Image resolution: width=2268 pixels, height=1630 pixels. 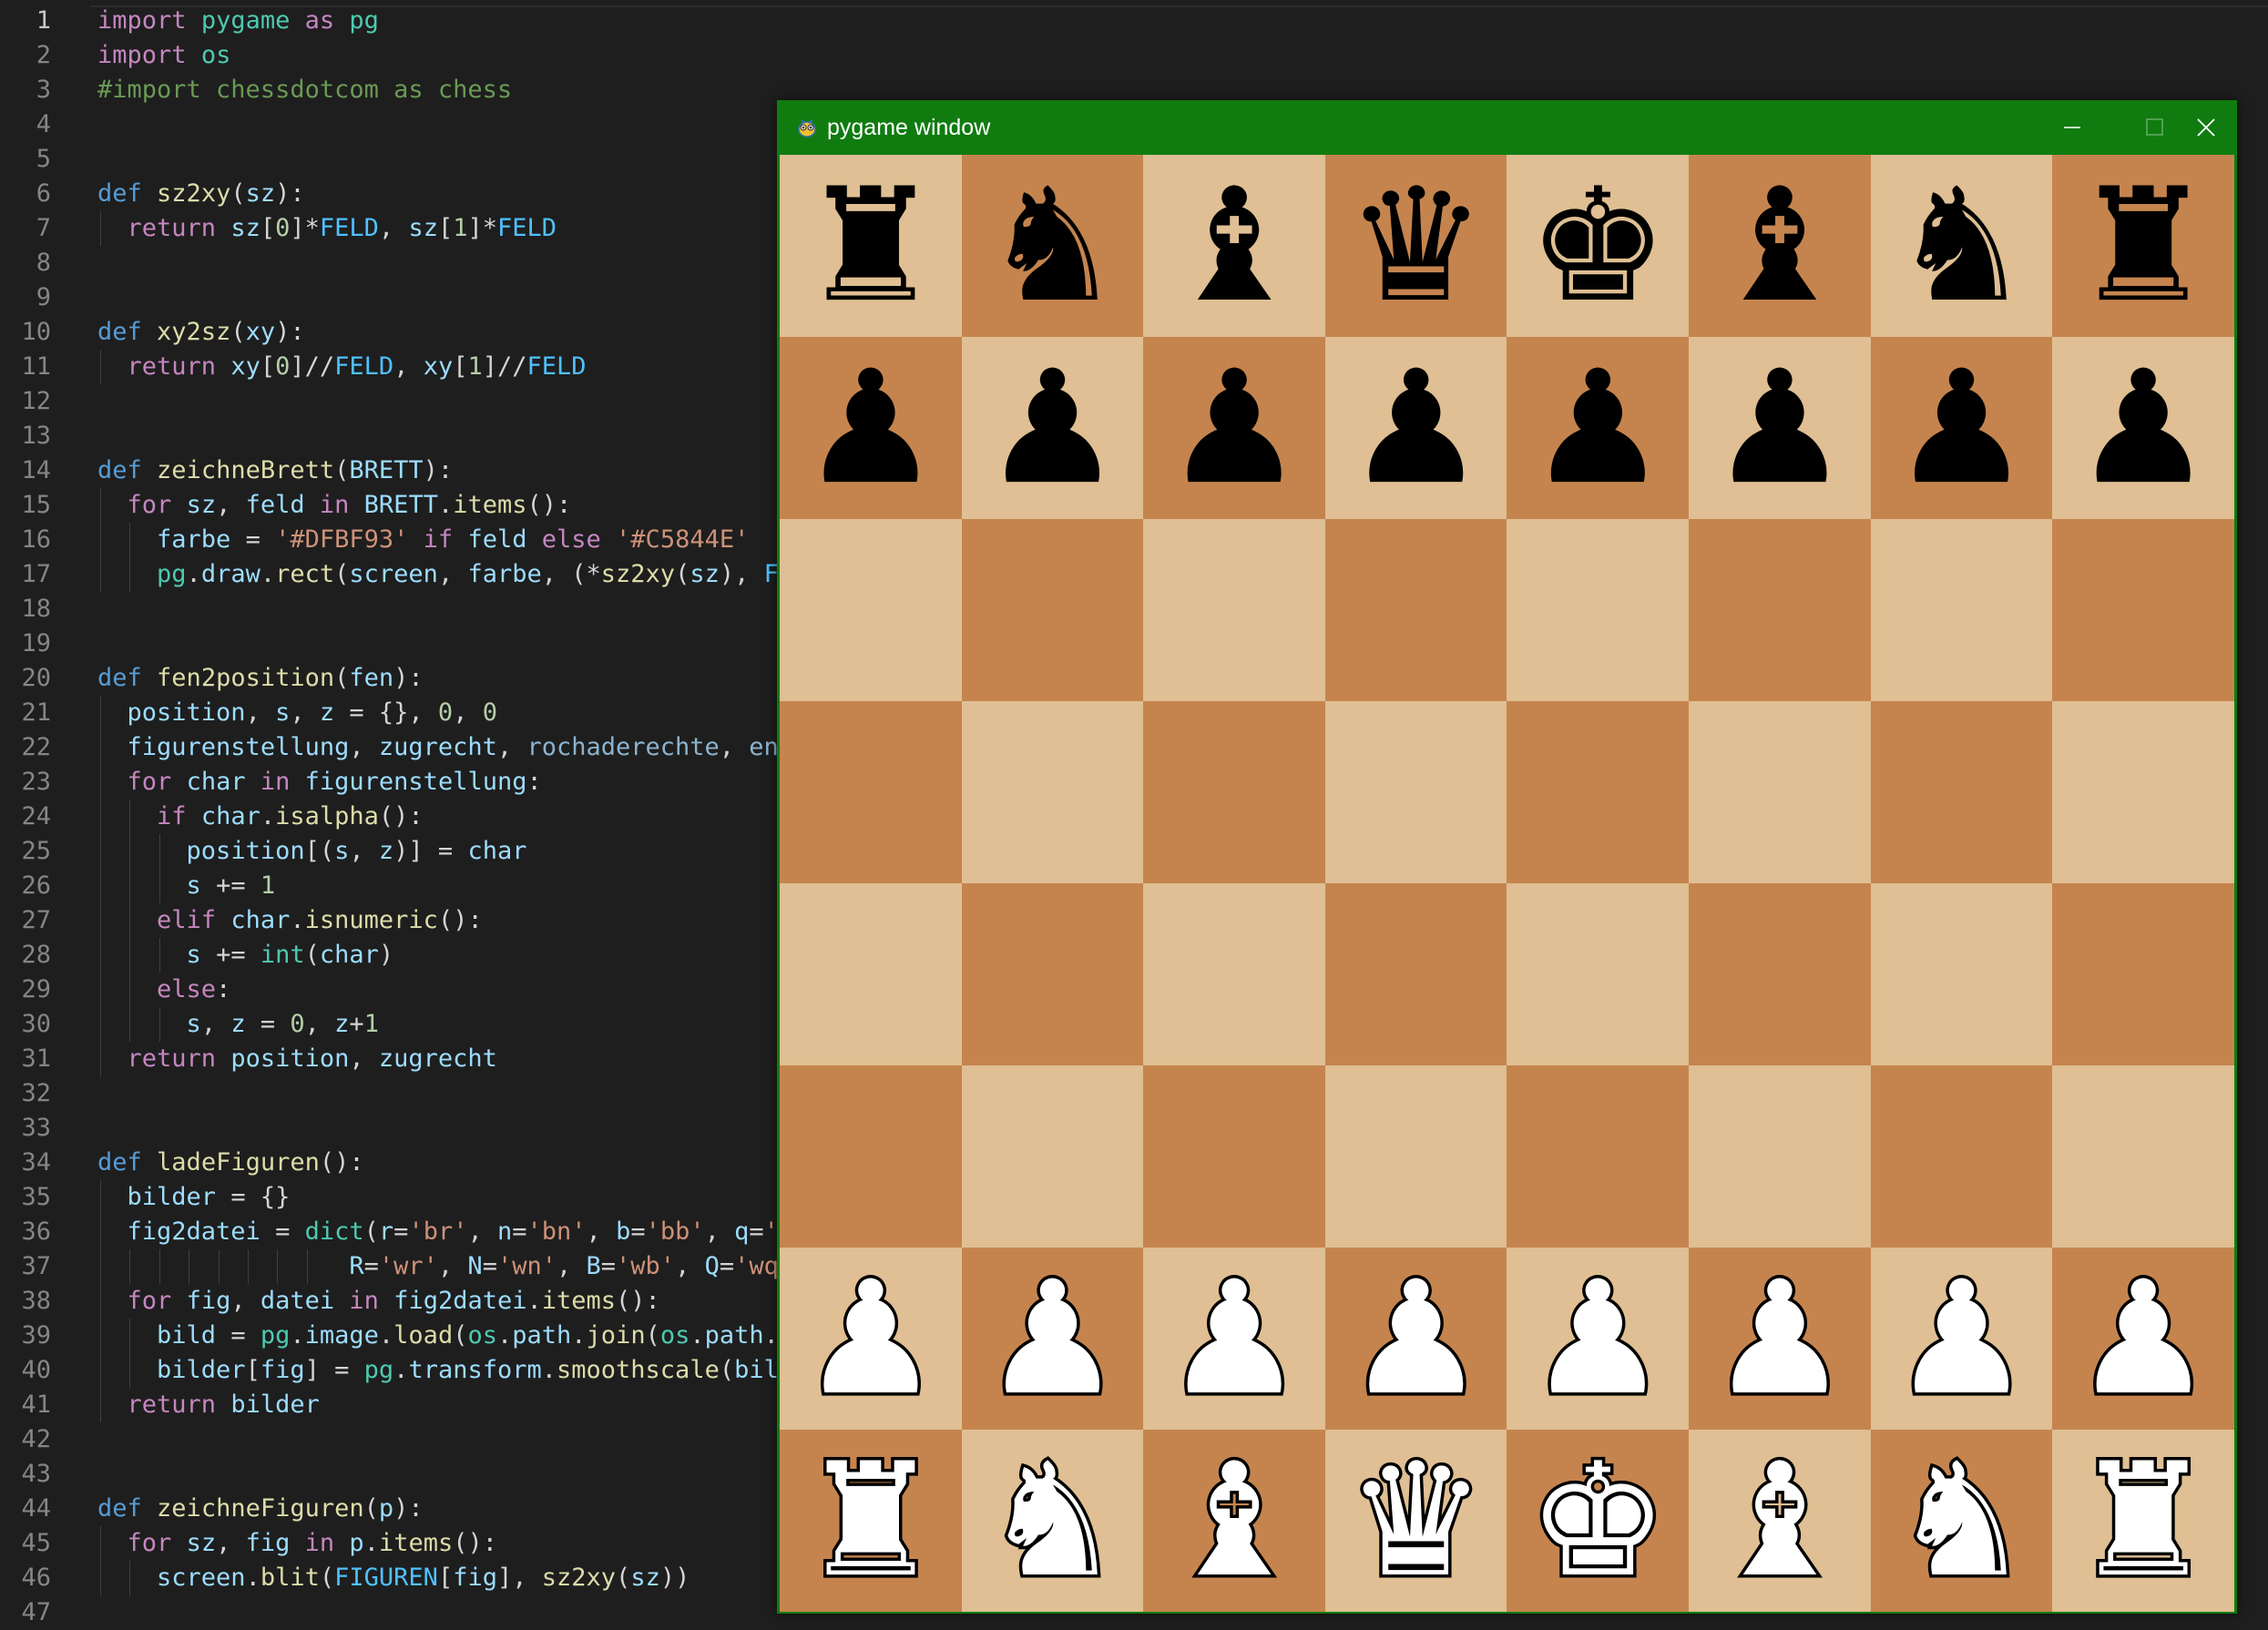 I want to click on white-king-icon: ♚, so click(x=1598, y=1521).